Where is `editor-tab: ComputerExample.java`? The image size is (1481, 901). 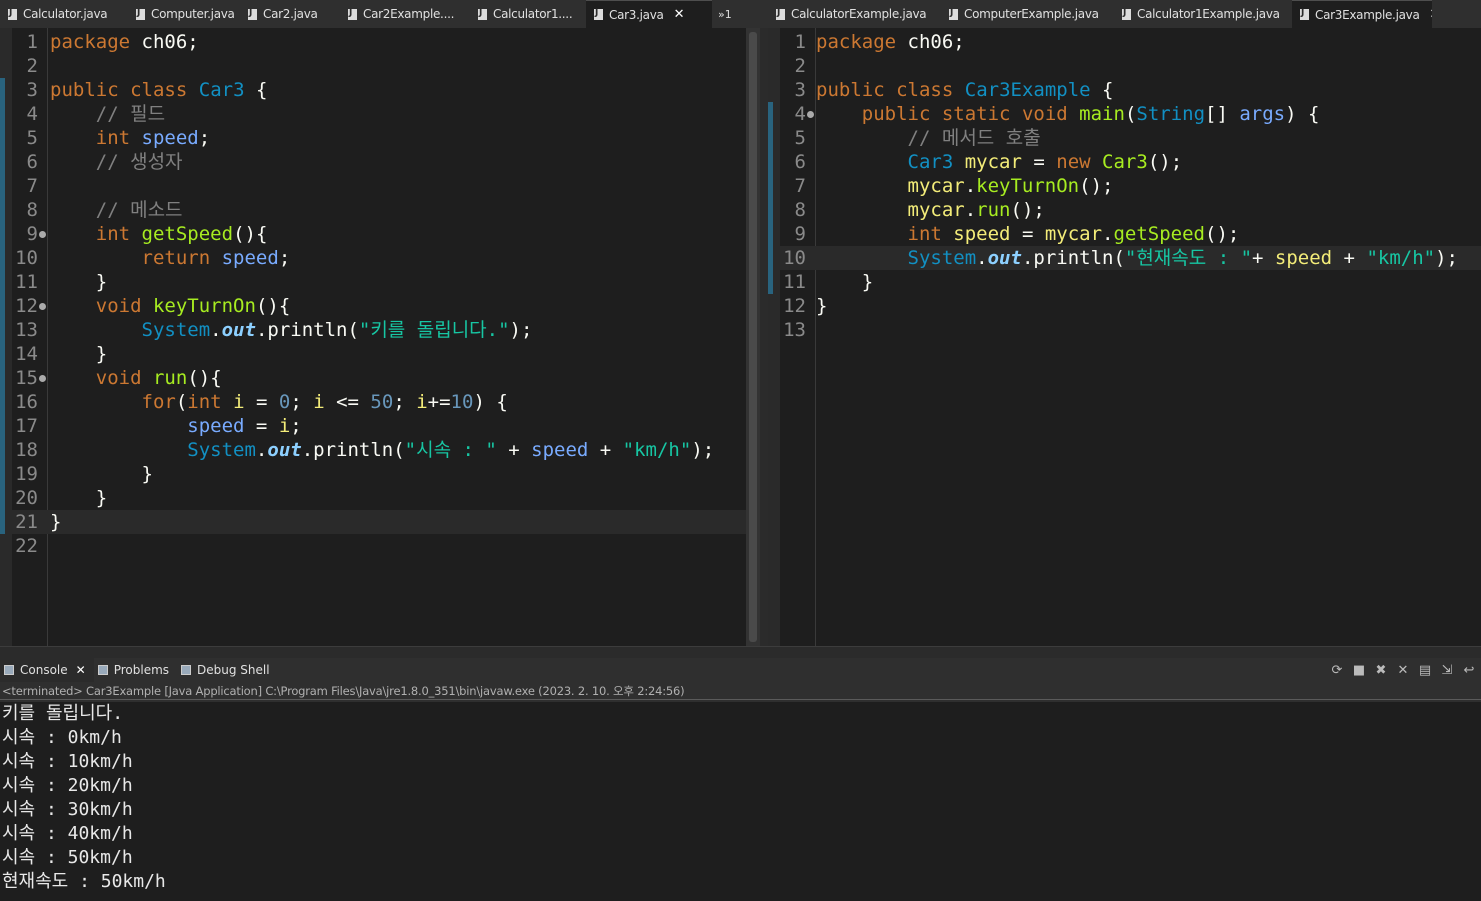
editor-tab: ComputerExample.java is located at coordinates (1027, 14).